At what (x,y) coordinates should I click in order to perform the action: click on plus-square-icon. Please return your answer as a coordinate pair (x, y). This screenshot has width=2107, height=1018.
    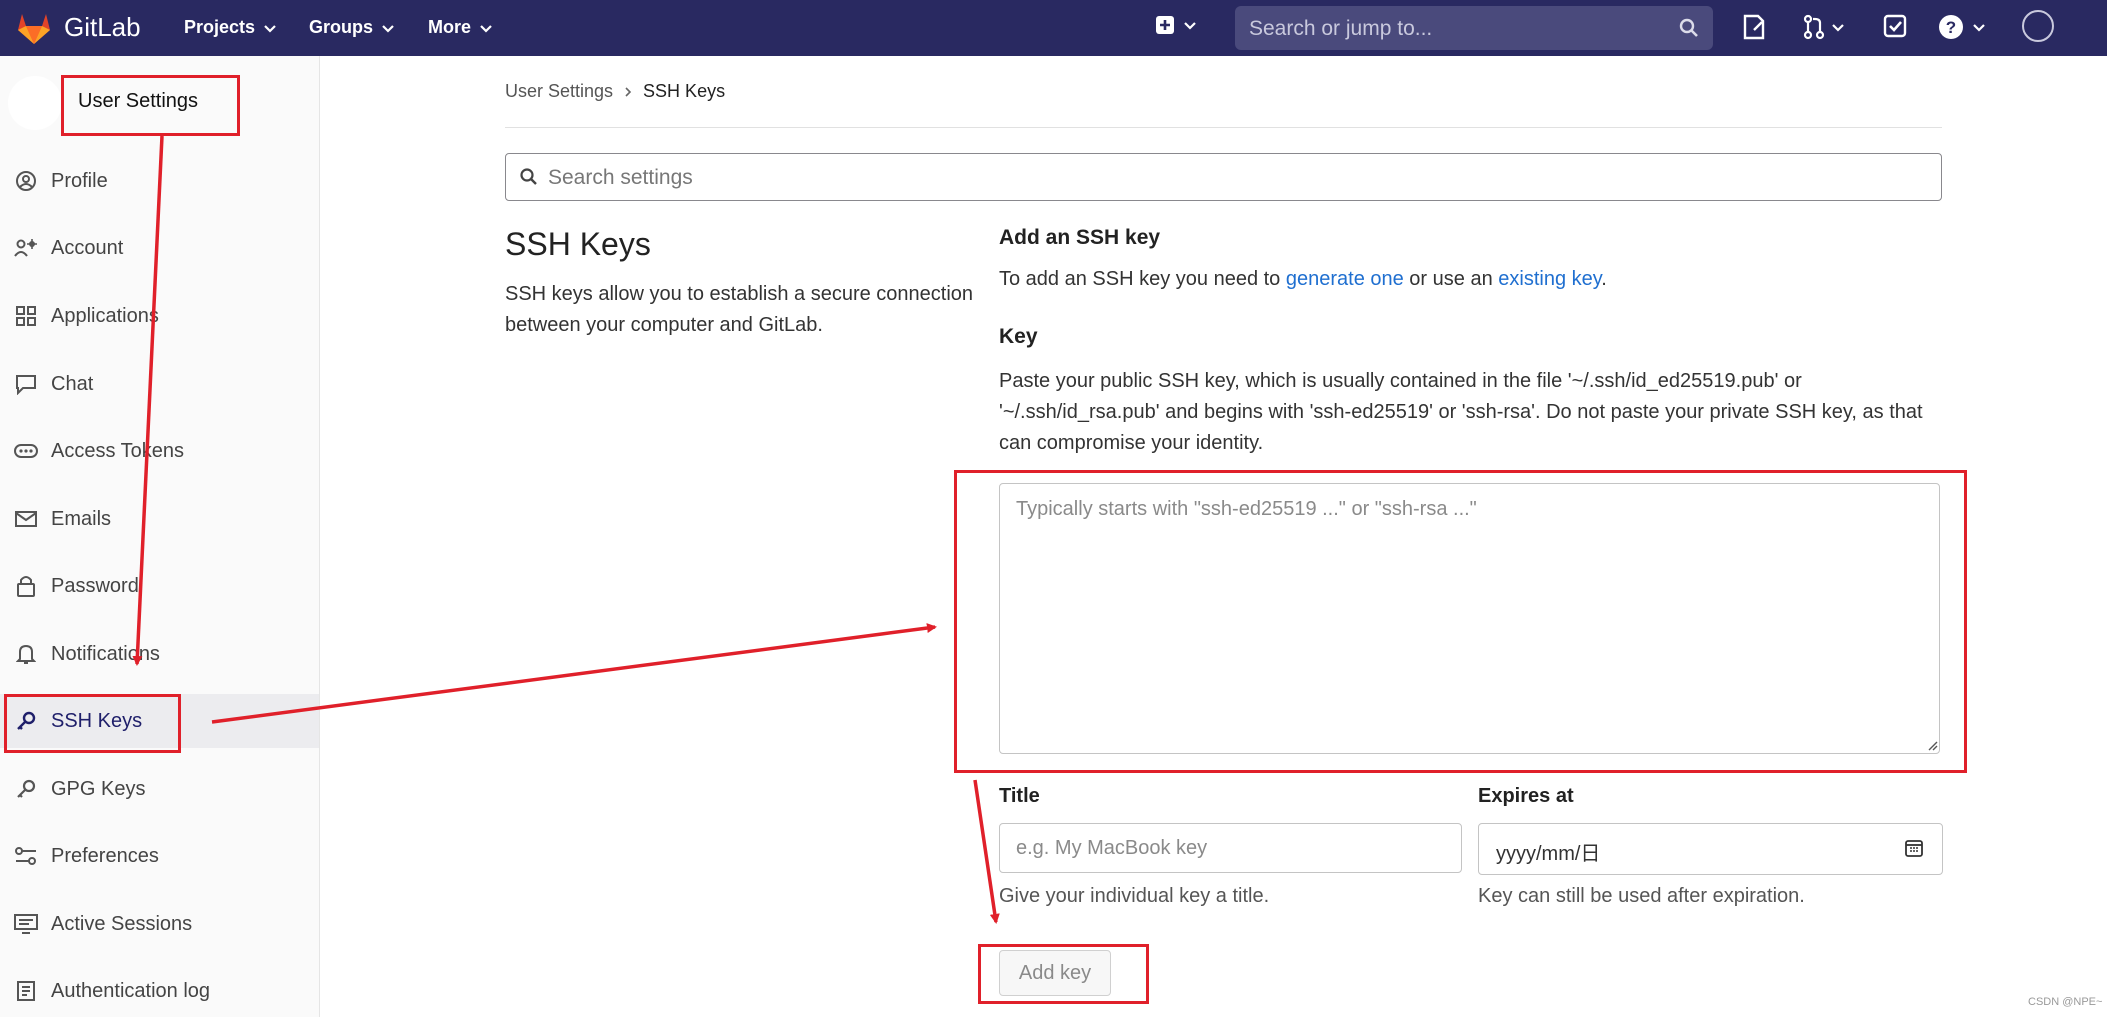
    Looking at the image, I should click on (1165, 25).